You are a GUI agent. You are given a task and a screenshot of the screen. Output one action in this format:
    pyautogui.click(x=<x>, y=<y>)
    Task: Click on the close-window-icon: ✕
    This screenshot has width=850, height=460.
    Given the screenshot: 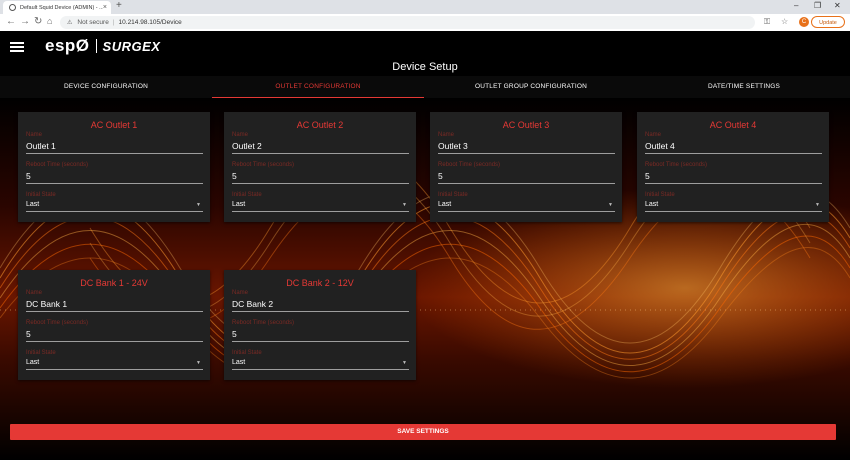 What is the action you would take?
    pyautogui.click(x=837, y=5)
    